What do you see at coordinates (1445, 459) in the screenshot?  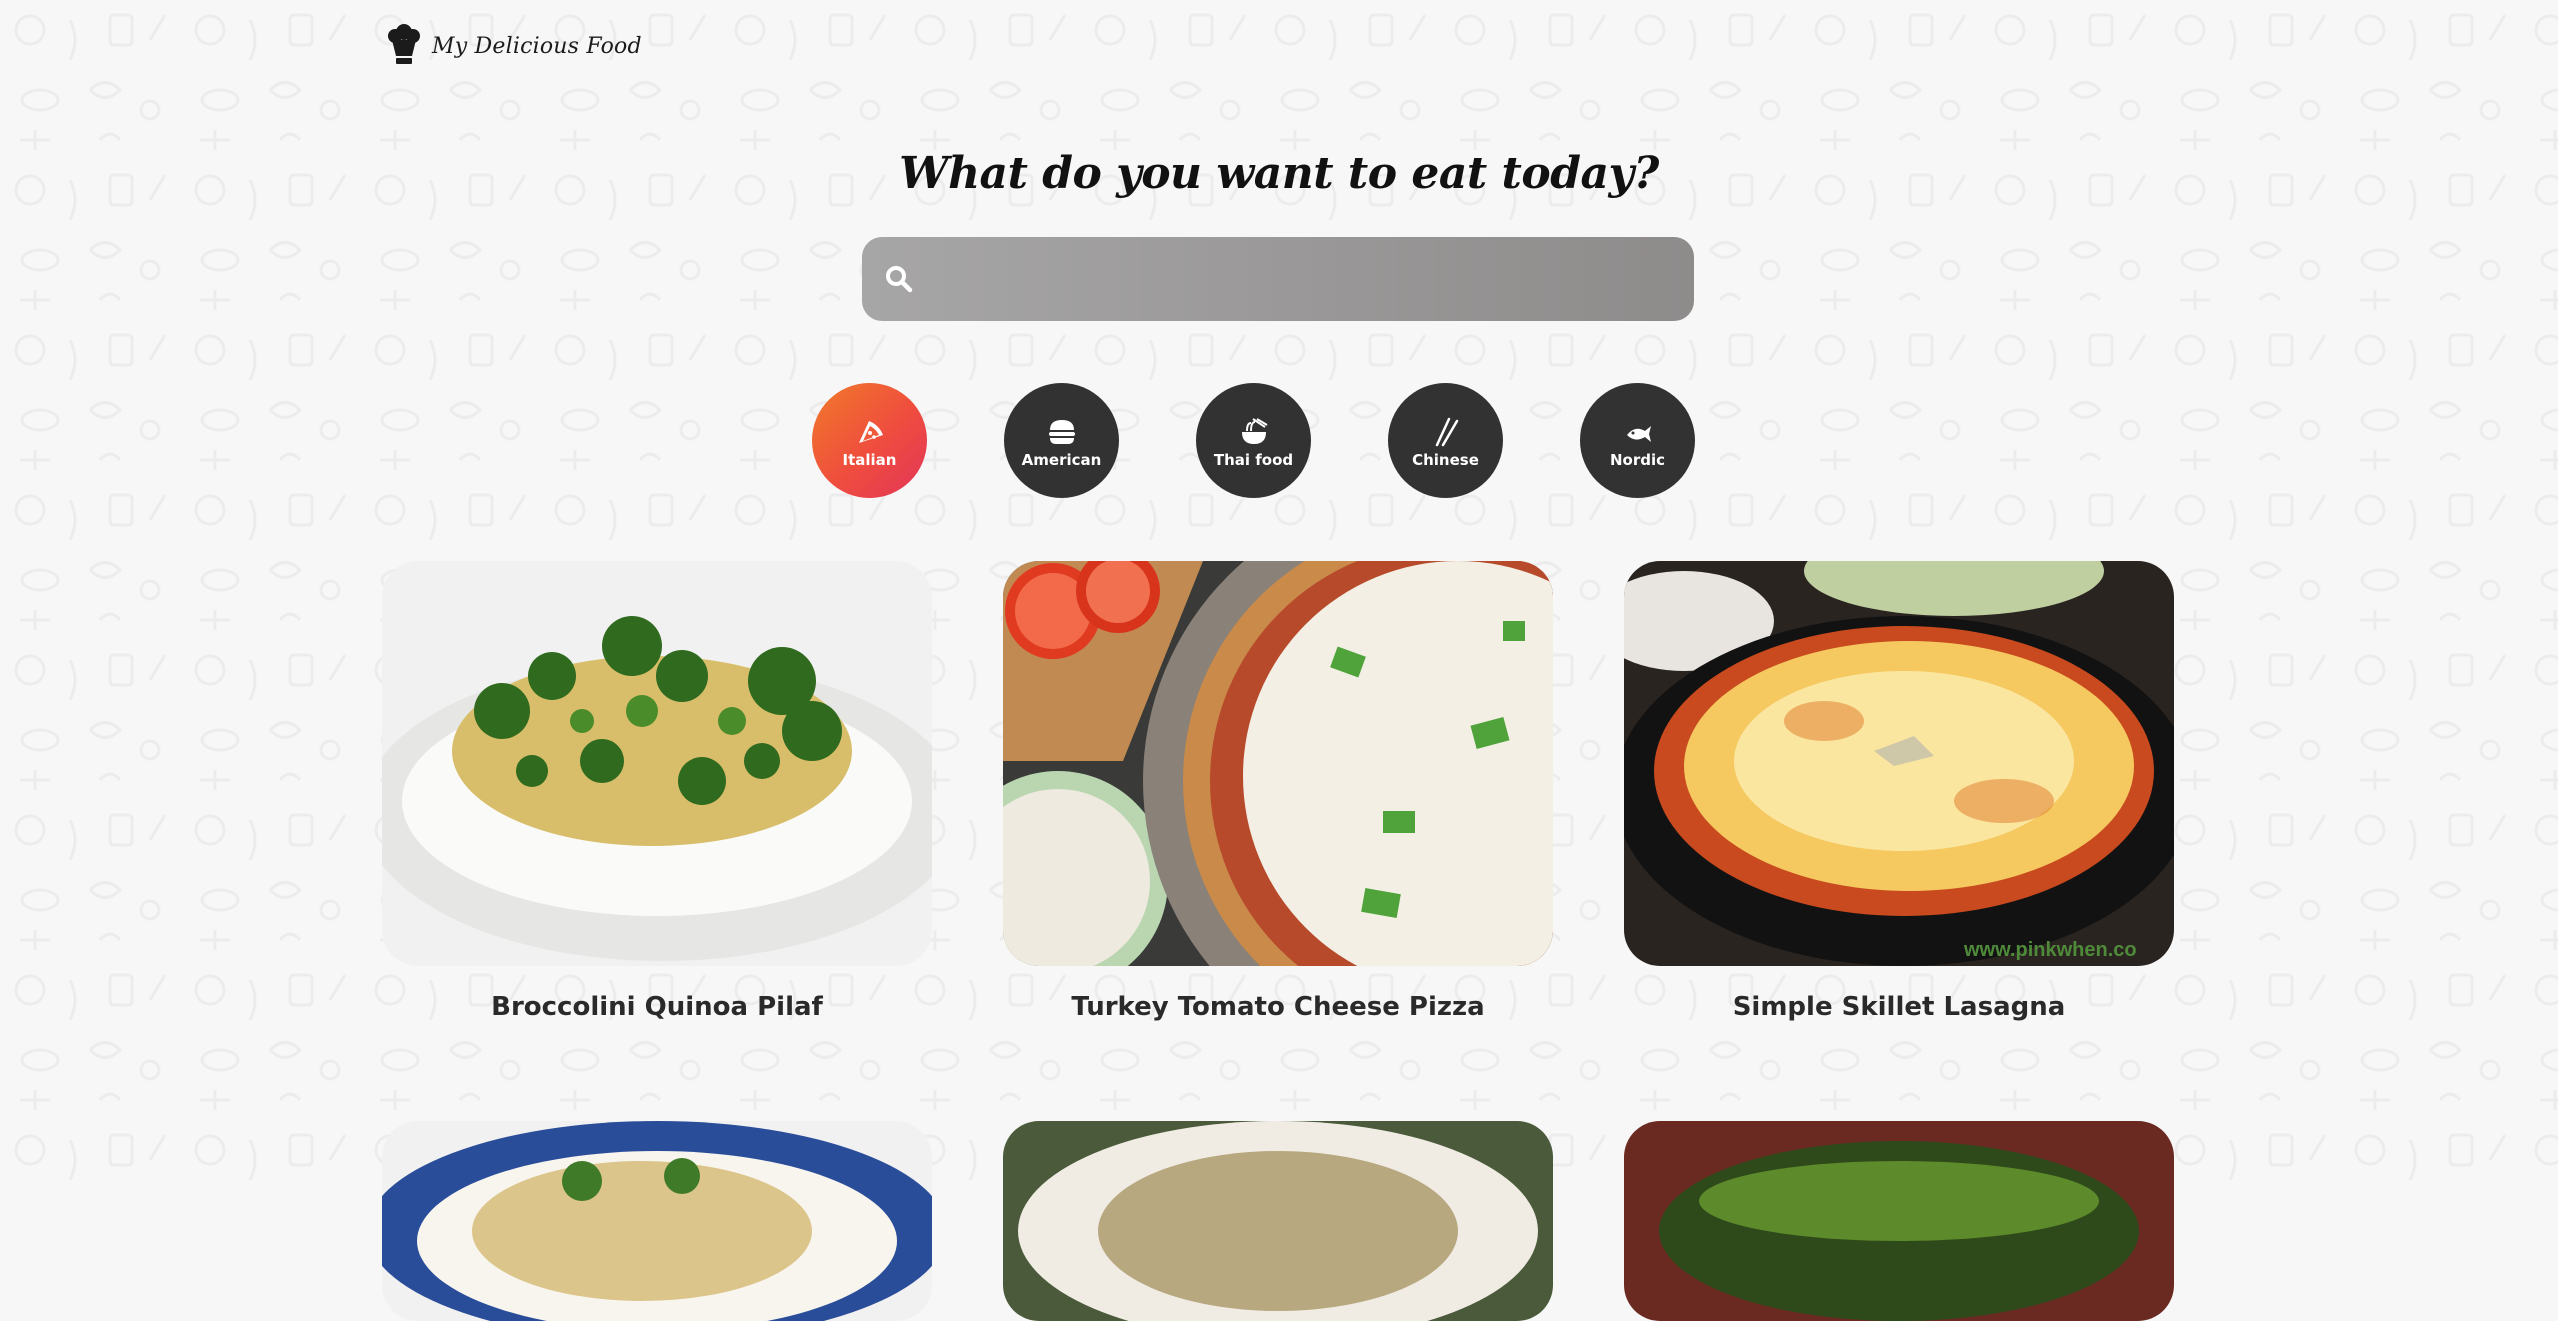 I see `category-label: Chinese` at bounding box center [1445, 459].